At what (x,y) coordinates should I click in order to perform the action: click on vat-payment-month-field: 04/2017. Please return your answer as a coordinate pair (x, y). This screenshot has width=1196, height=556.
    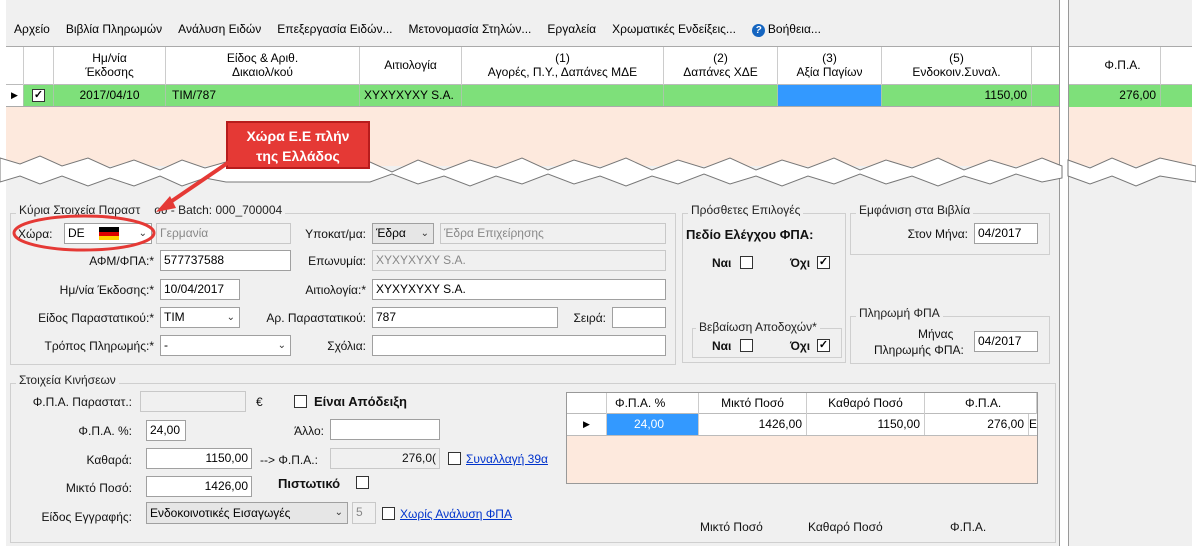
    Looking at the image, I should click on (1006, 341).